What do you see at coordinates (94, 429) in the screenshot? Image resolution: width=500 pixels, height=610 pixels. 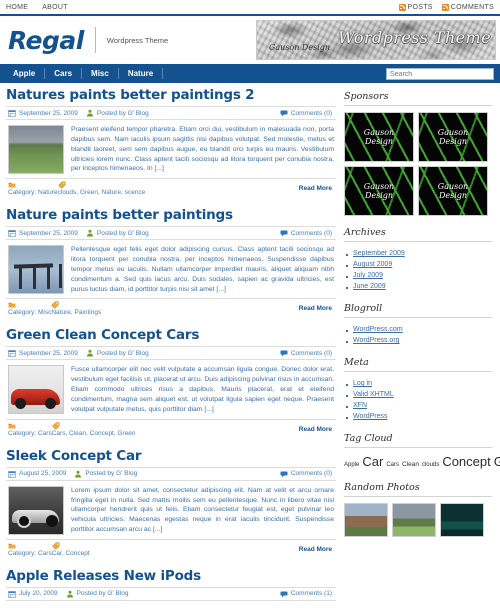 I see `post-tags: Cars, Clean, Concept, Green` at bounding box center [94, 429].